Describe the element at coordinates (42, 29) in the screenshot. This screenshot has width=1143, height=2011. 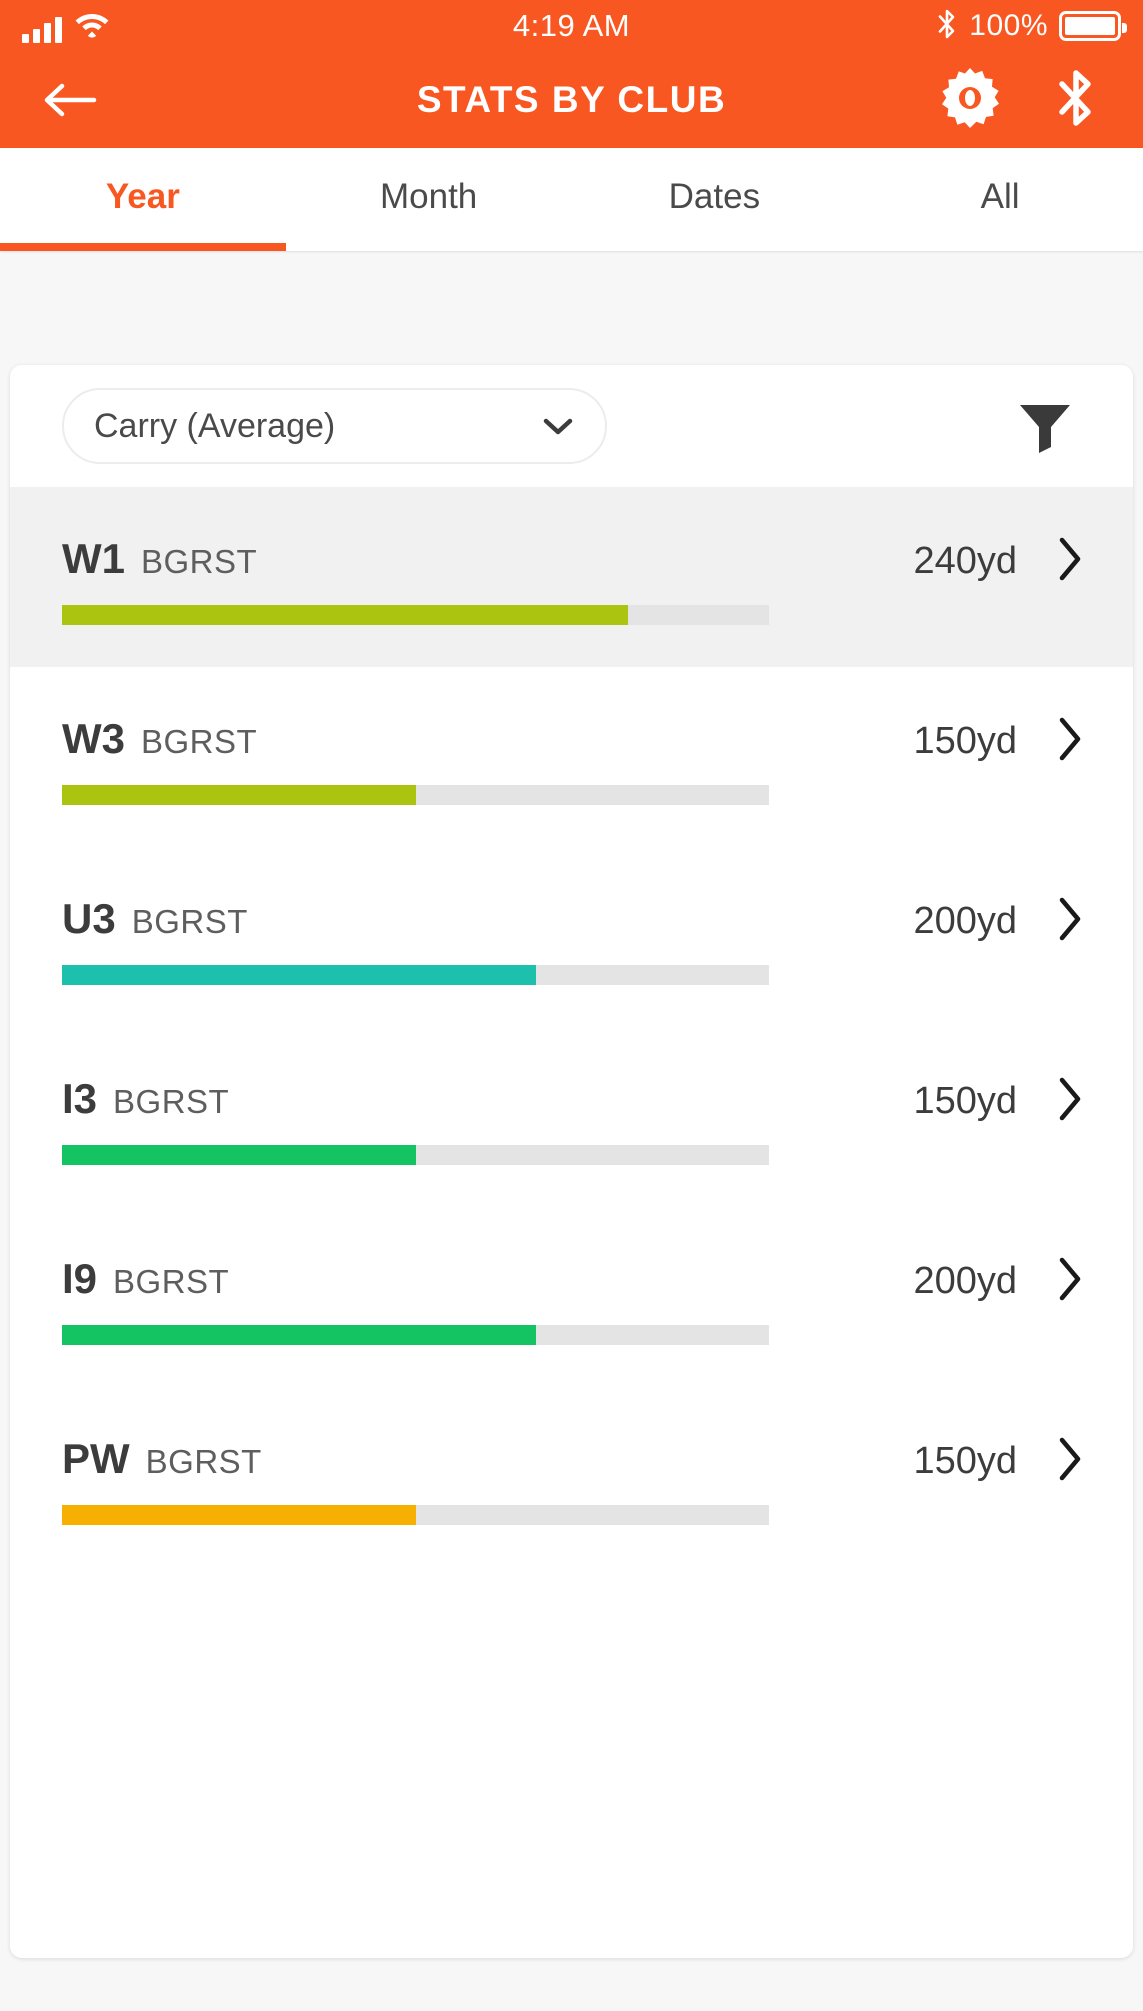
I see `signal-bars-icon` at that location.